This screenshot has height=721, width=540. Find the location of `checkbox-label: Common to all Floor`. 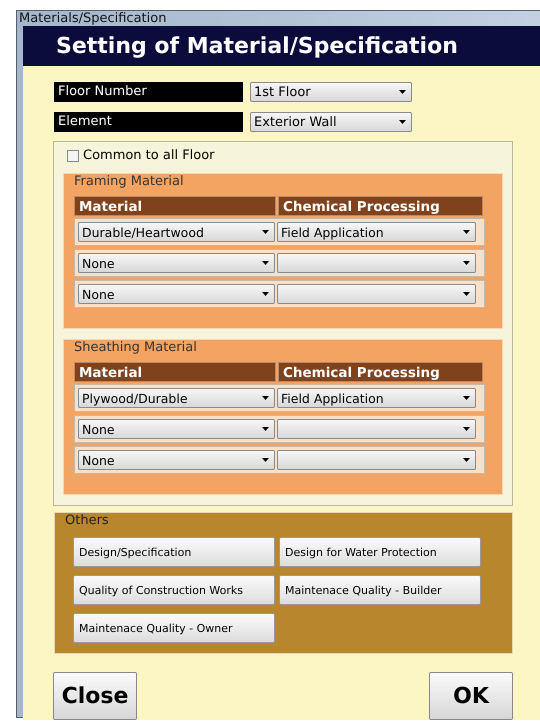

checkbox-label: Common to all Floor is located at coordinates (149, 155).